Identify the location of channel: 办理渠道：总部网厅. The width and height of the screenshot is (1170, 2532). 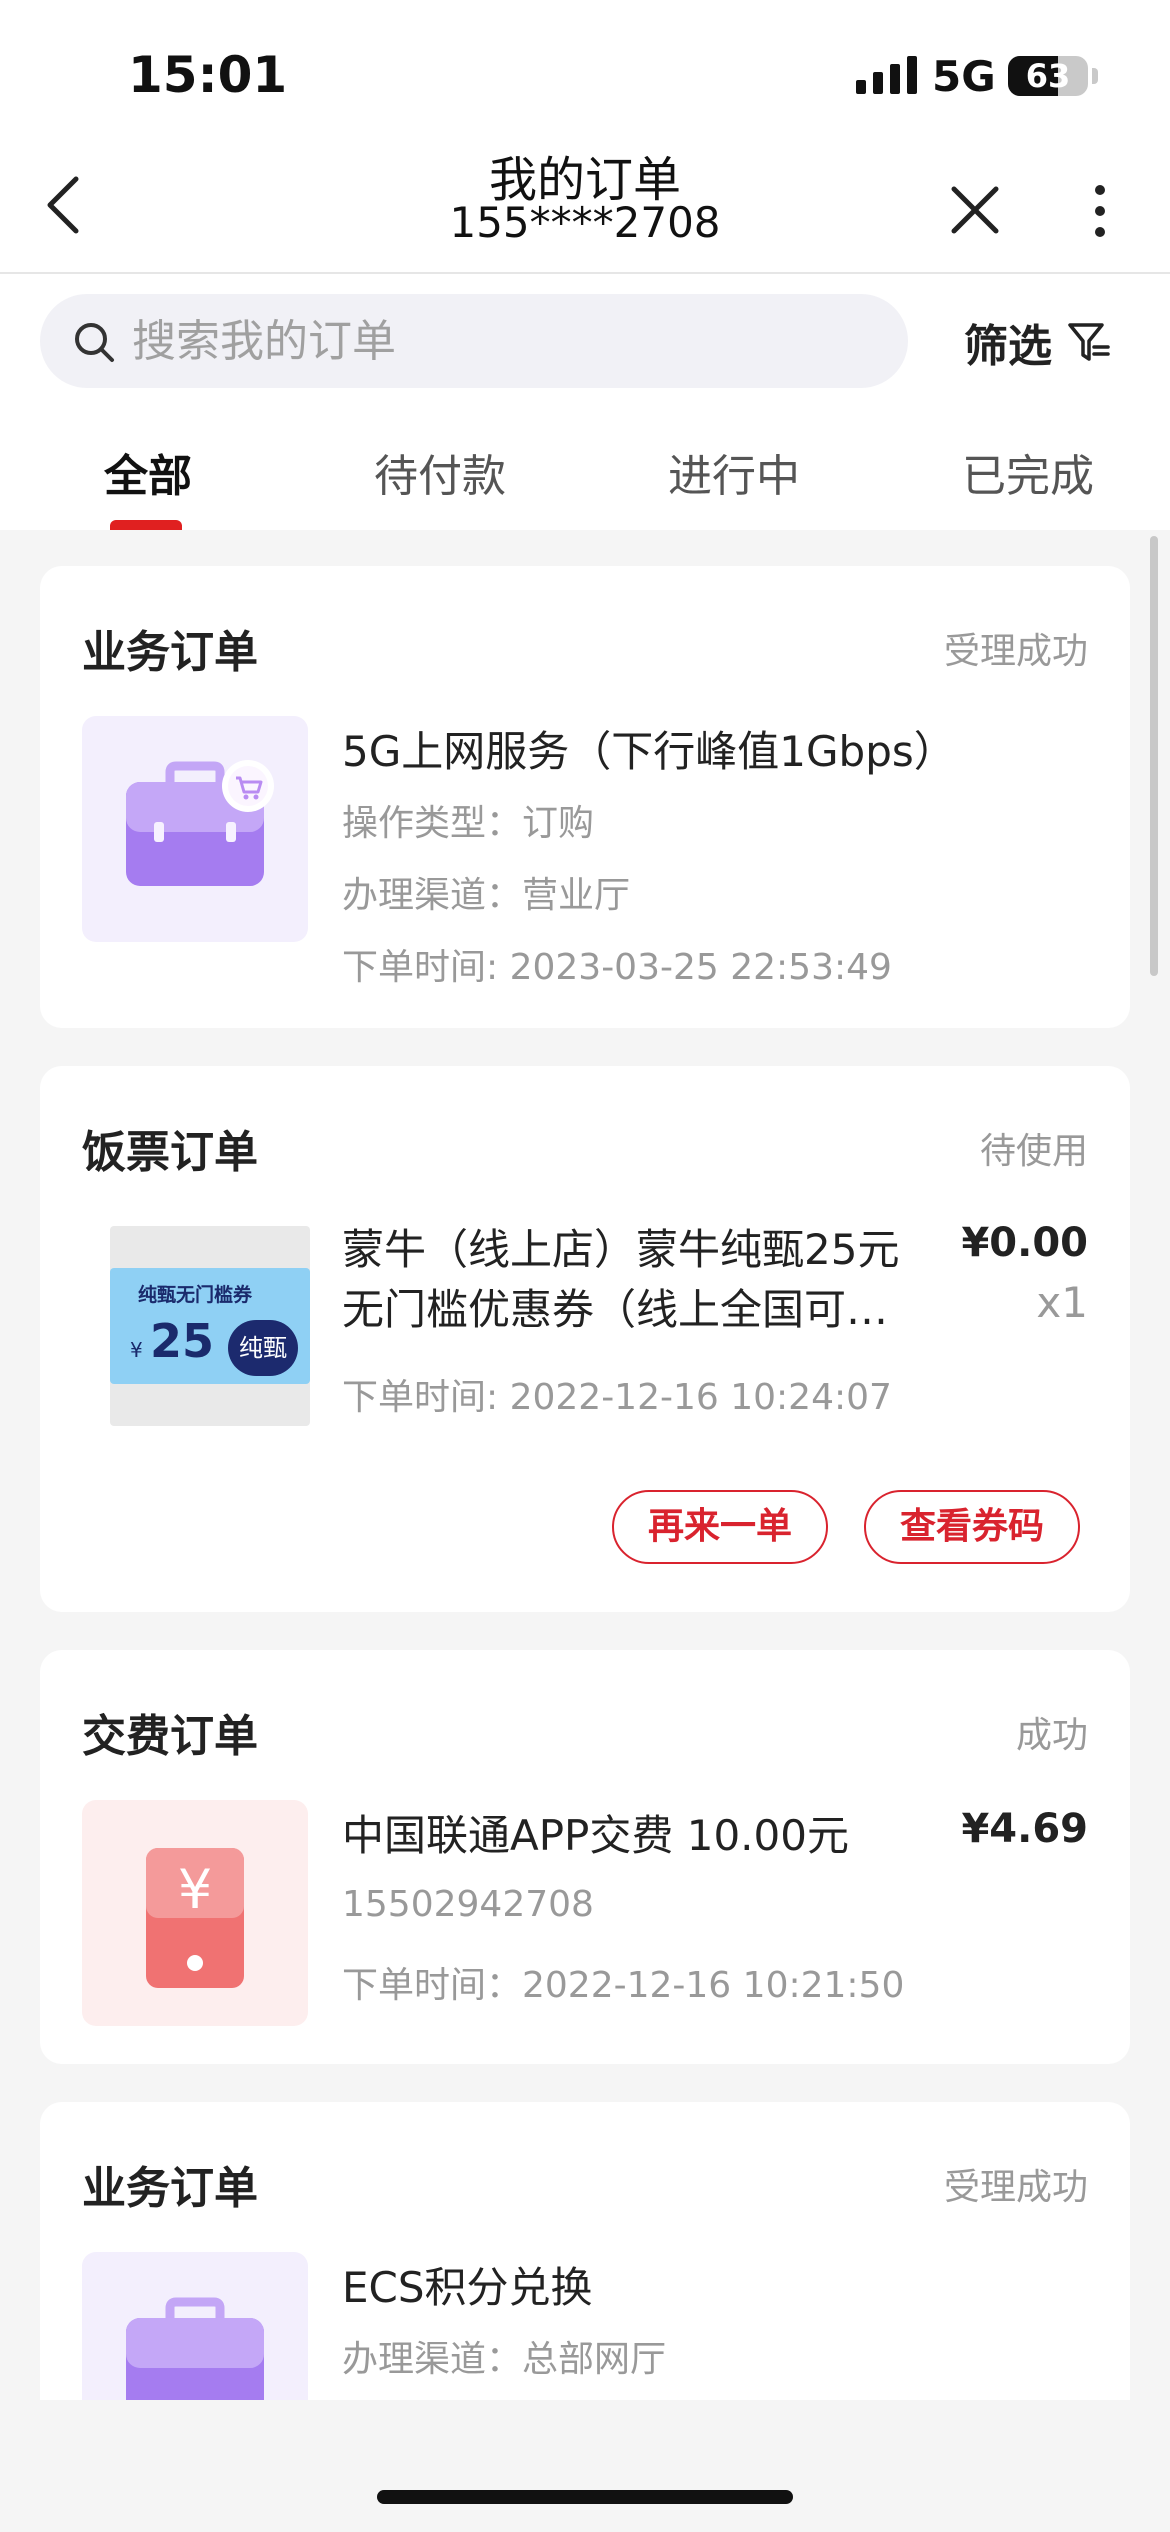
(504, 2359).